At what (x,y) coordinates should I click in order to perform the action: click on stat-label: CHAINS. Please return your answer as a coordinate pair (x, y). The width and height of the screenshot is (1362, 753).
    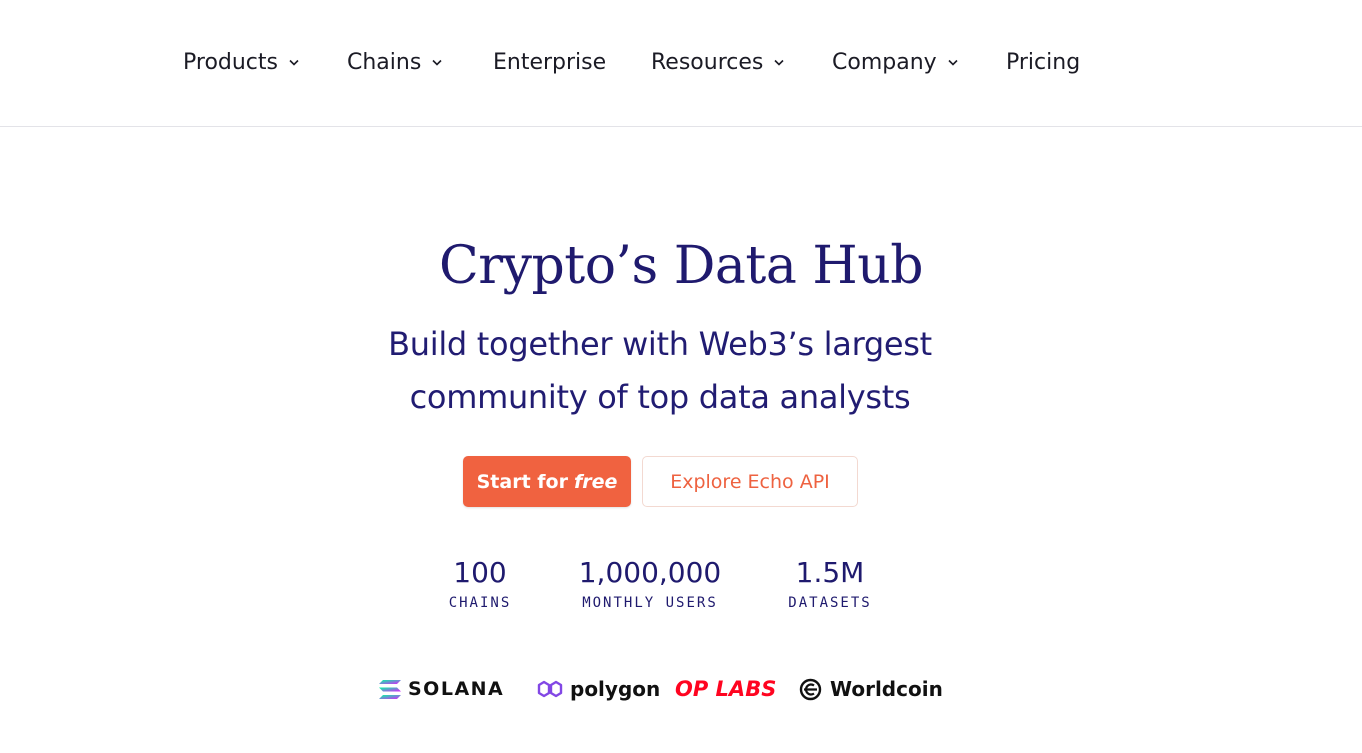
    Looking at the image, I should click on (480, 603).